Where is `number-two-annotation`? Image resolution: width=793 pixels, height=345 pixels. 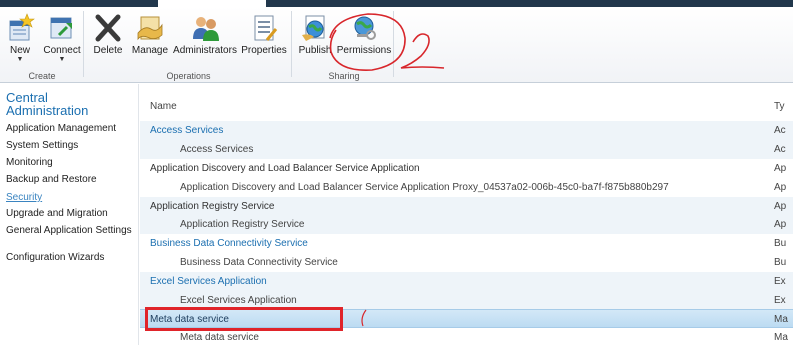
number-two-annotation is located at coordinates (422, 51).